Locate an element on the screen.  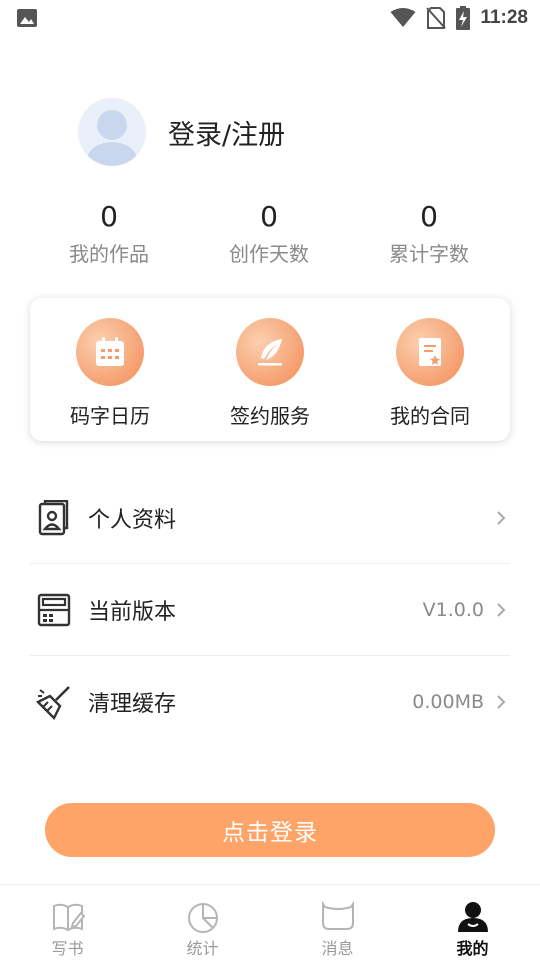
write-book-icon is located at coordinates (68, 917).